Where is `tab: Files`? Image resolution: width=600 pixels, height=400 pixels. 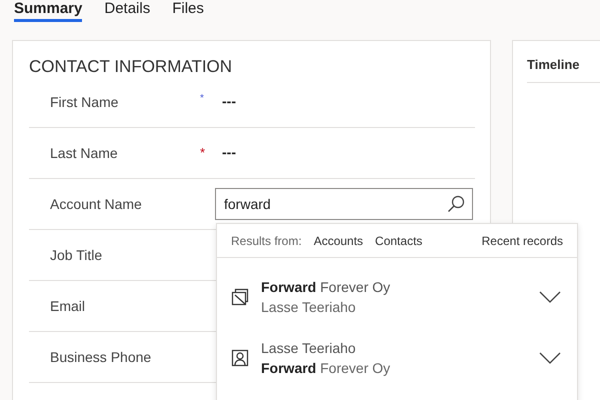 tab: Files is located at coordinates (188, 11).